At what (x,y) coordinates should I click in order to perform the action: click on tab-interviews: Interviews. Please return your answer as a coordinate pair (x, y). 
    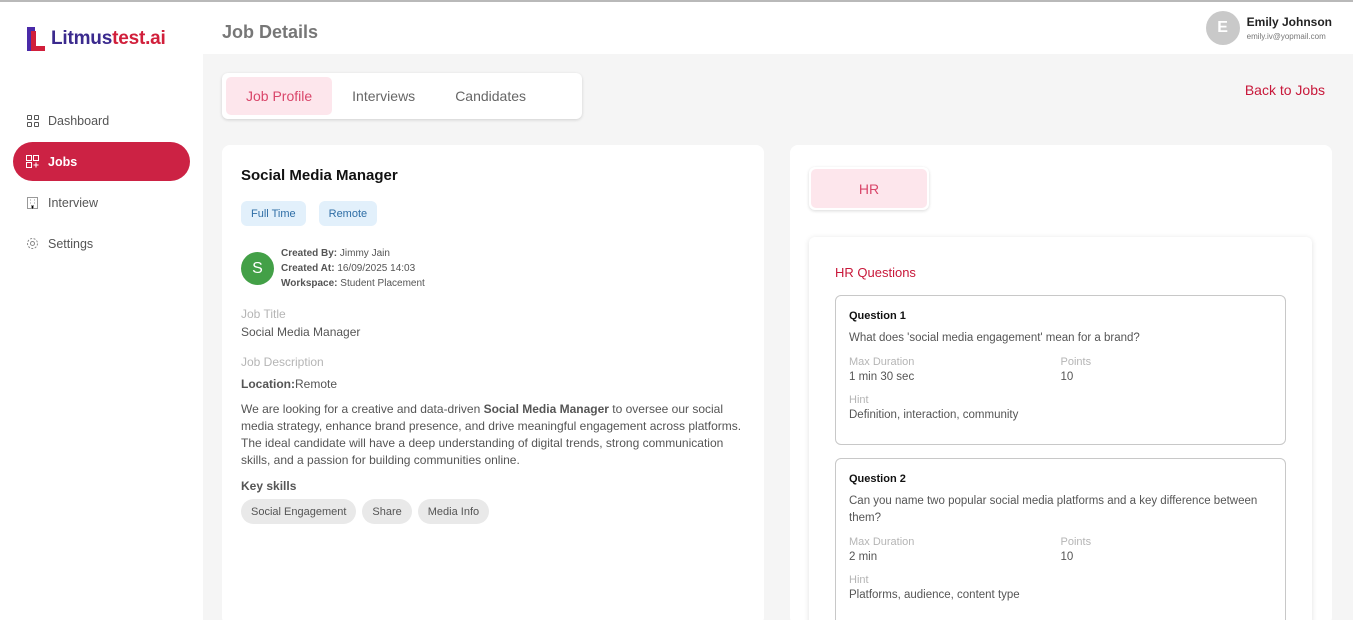
    Looking at the image, I should click on (383, 96).